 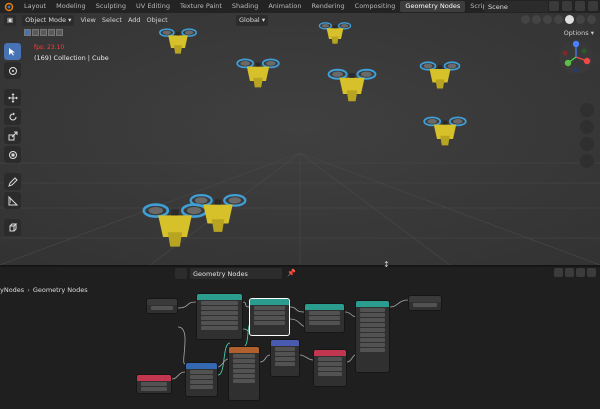 I want to click on cursor-tool, so click(x=12, y=70).